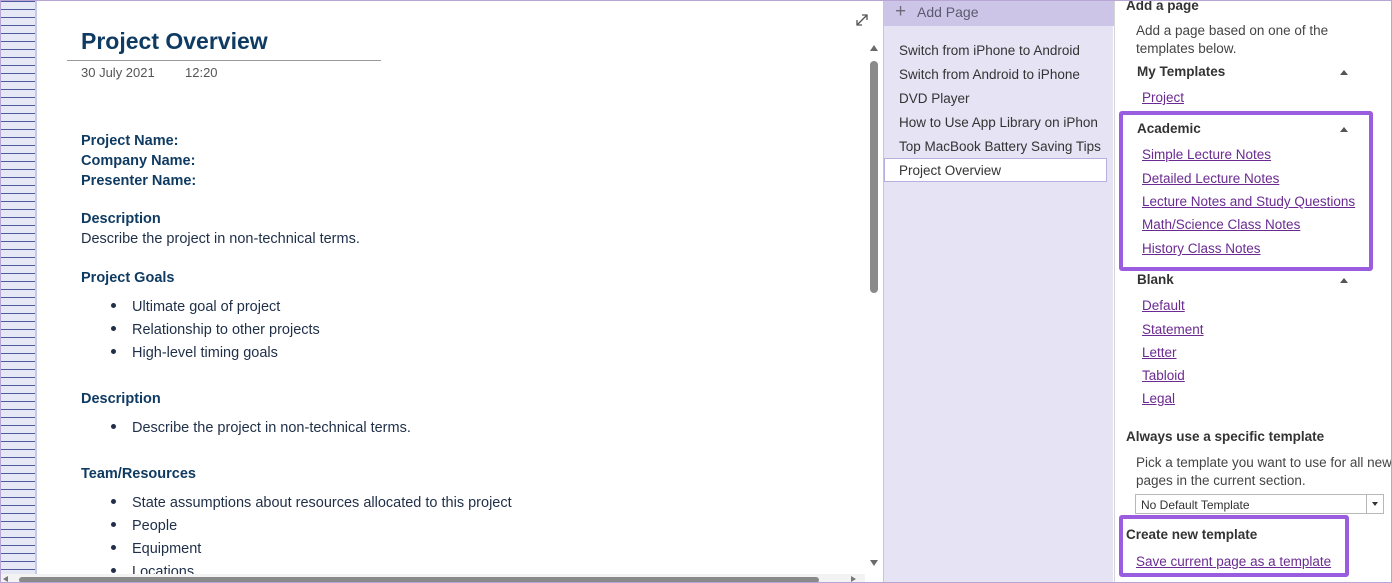  Describe the element at coordinates (1201, 248) in the screenshot. I see `template-link-history-class-notes: History Class Notes` at that location.